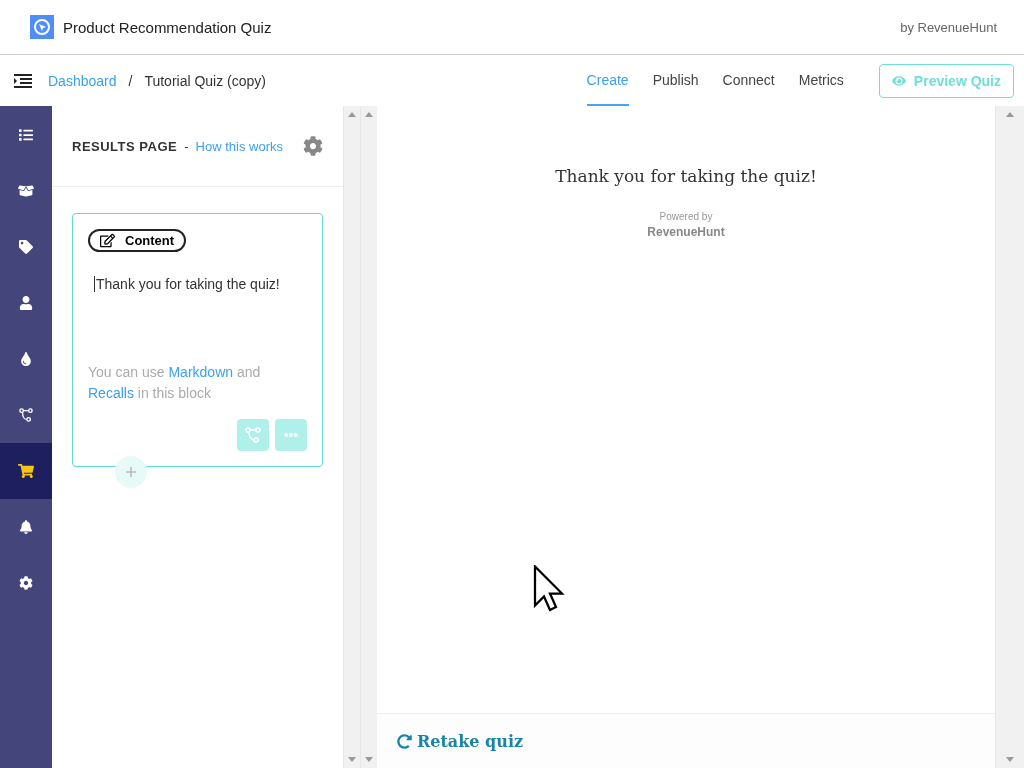  What do you see at coordinates (23, 80) in the screenshot?
I see `menu-icon` at bounding box center [23, 80].